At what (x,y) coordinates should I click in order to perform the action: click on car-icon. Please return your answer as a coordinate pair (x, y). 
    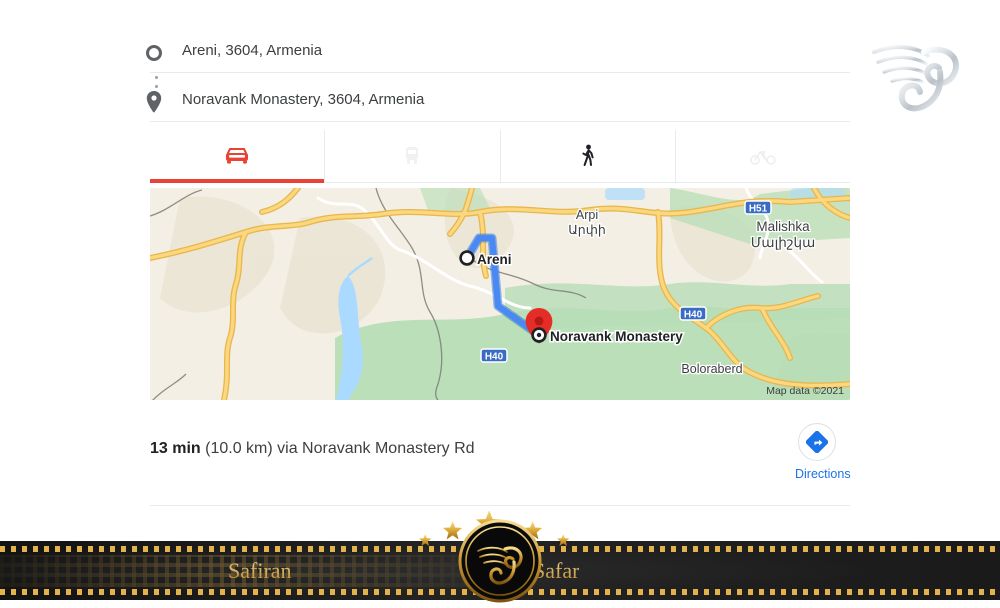
    Looking at the image, I should click on (237, 156).